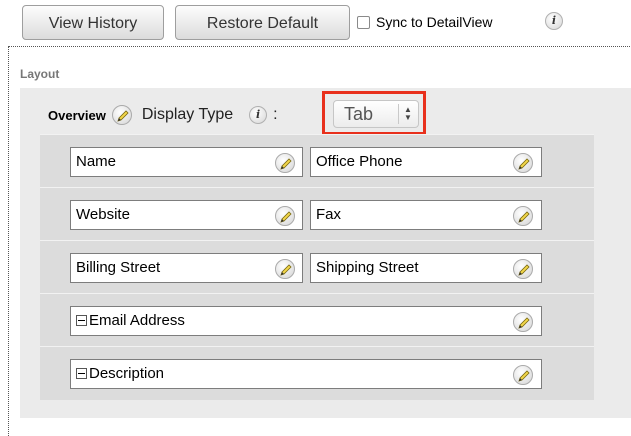 The height and width of the screenshot is (436, 631). I want to click on field-description: Description, so click(306, 374).